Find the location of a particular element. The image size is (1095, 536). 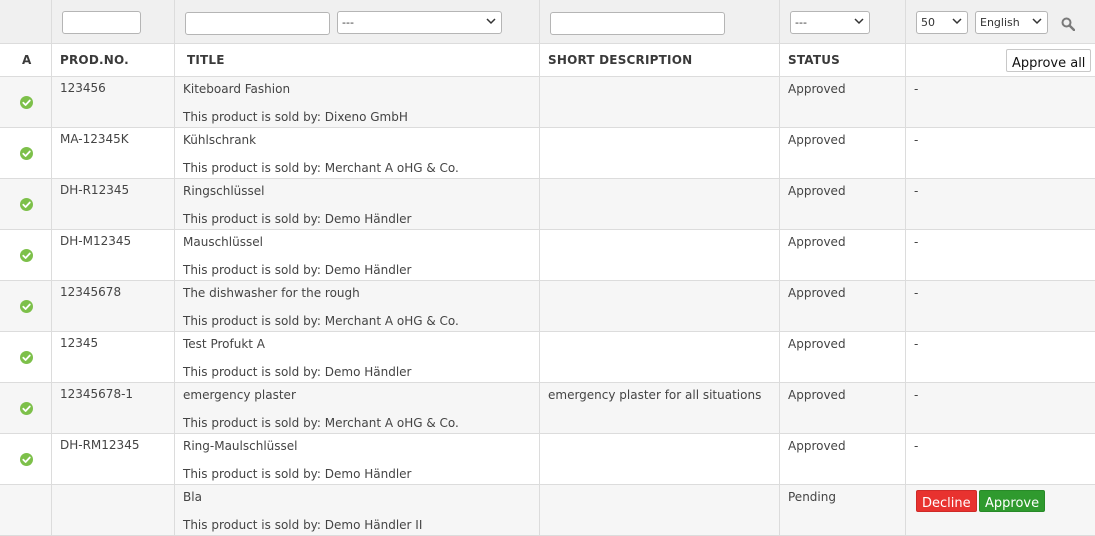

header-cell-title: TITLE is located at coordinates (357, 60).